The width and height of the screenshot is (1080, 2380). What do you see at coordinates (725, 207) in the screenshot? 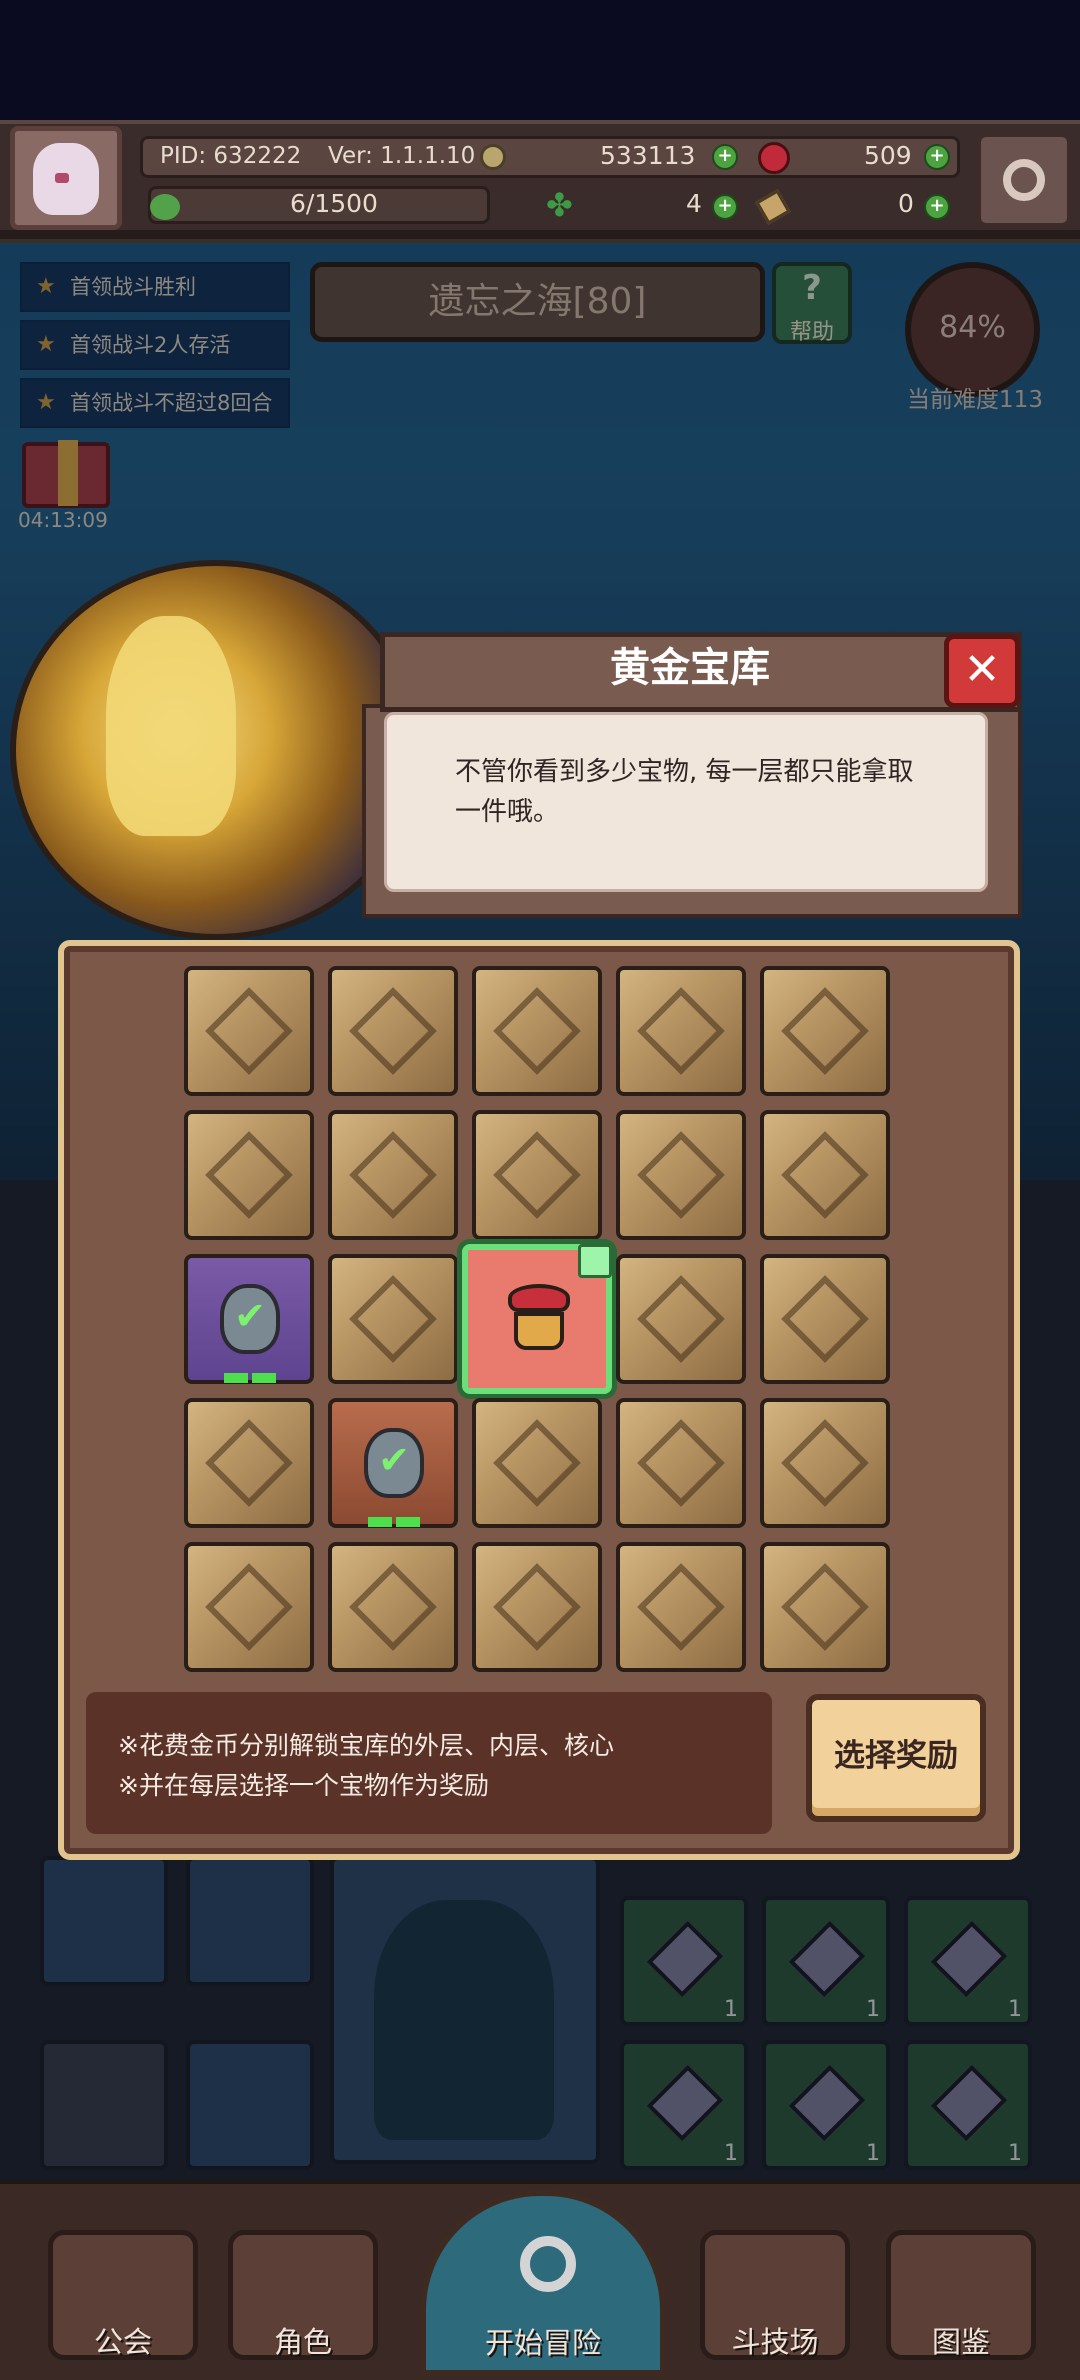
I see `add-clover-button: +` at bounding box center [725, 207].